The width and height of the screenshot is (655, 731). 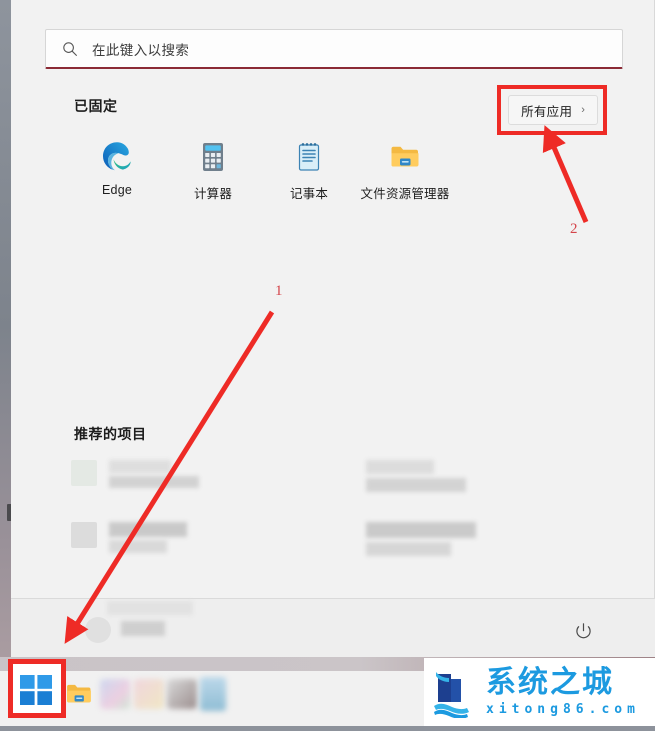 I want to click on power-icon, so click(x=583, y=634).